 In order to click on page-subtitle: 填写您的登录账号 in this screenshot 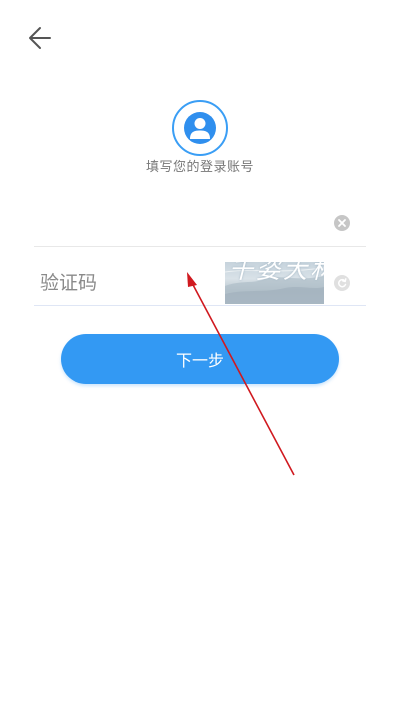, I will do `click(199, 167)`.